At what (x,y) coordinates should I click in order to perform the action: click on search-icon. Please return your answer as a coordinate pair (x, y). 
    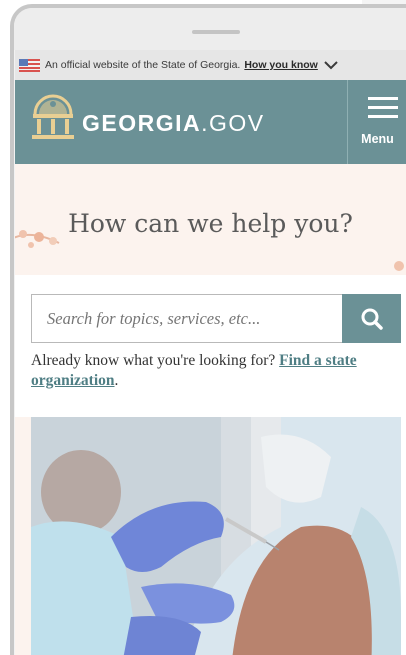
    Looking at the image, I should click on (372, 319).